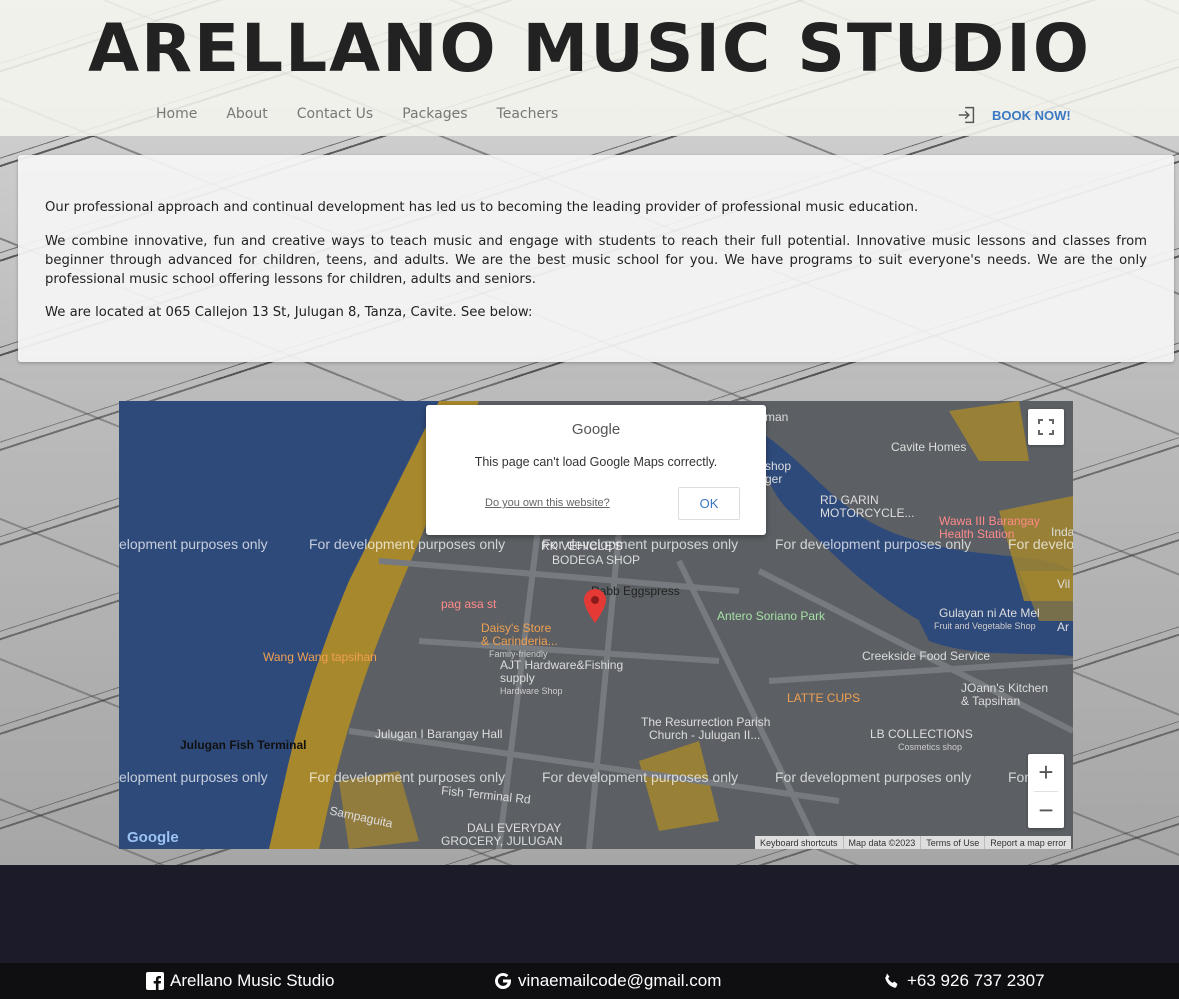 The image size is (1179, 999). I want to click on map-label: BODEGA SHOP, so click(596, 560).